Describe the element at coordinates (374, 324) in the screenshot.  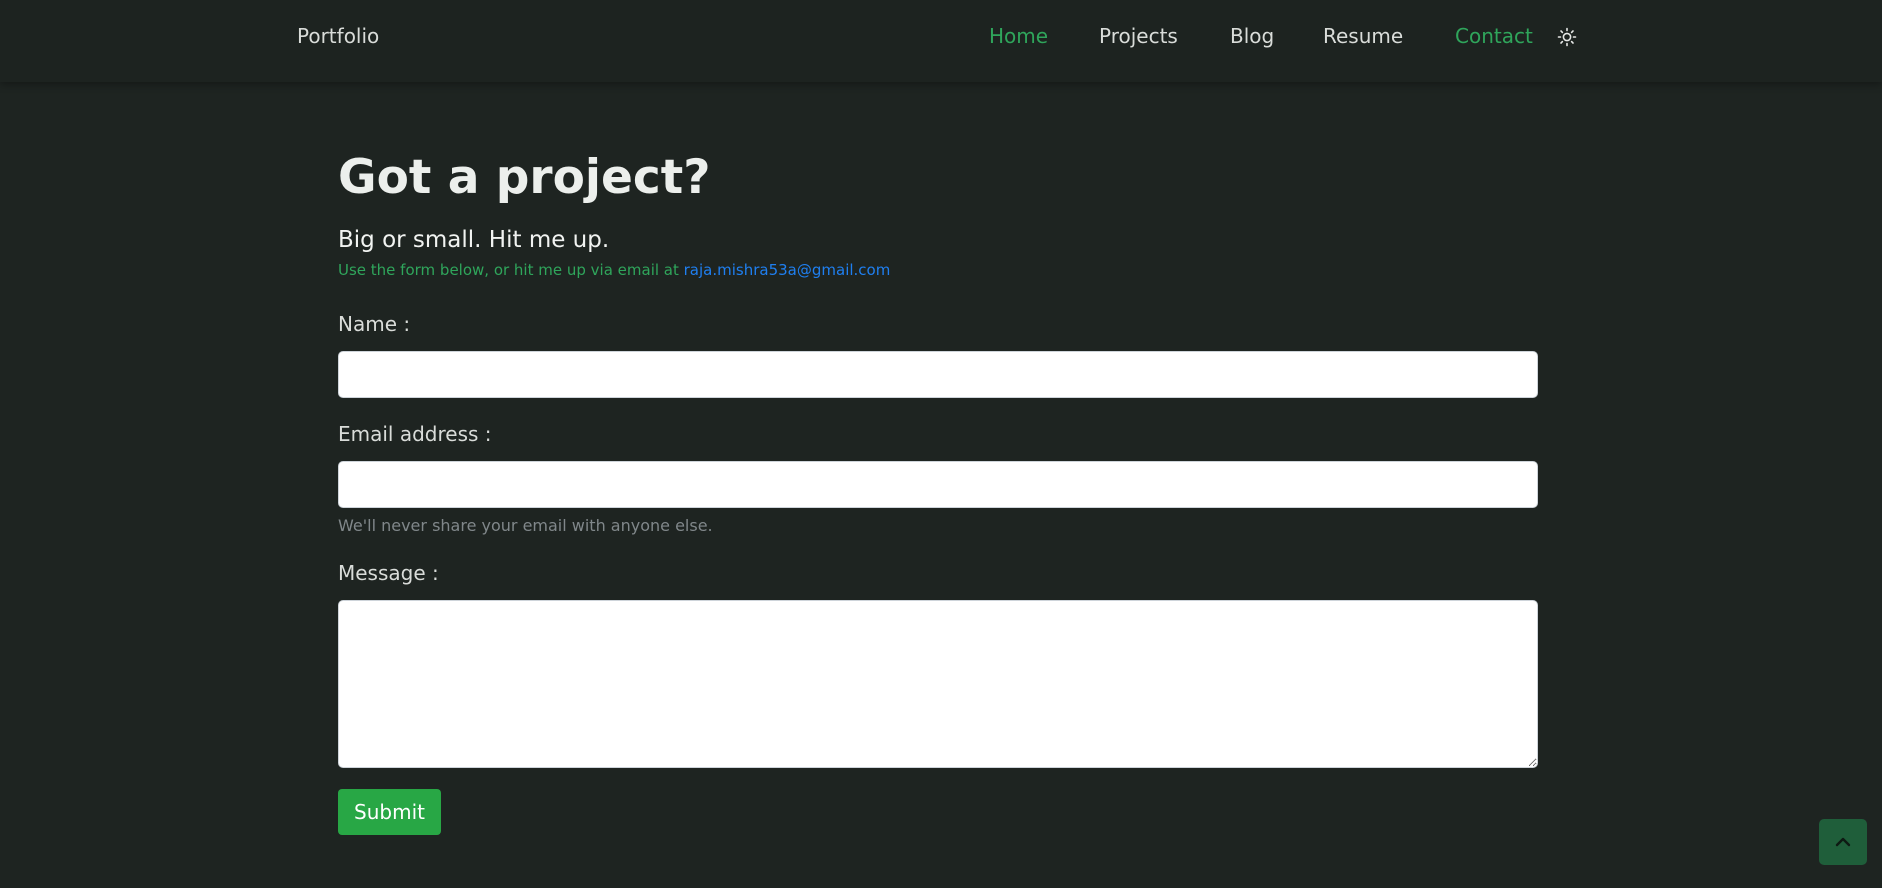
I see `name-label: Name :` at that location.